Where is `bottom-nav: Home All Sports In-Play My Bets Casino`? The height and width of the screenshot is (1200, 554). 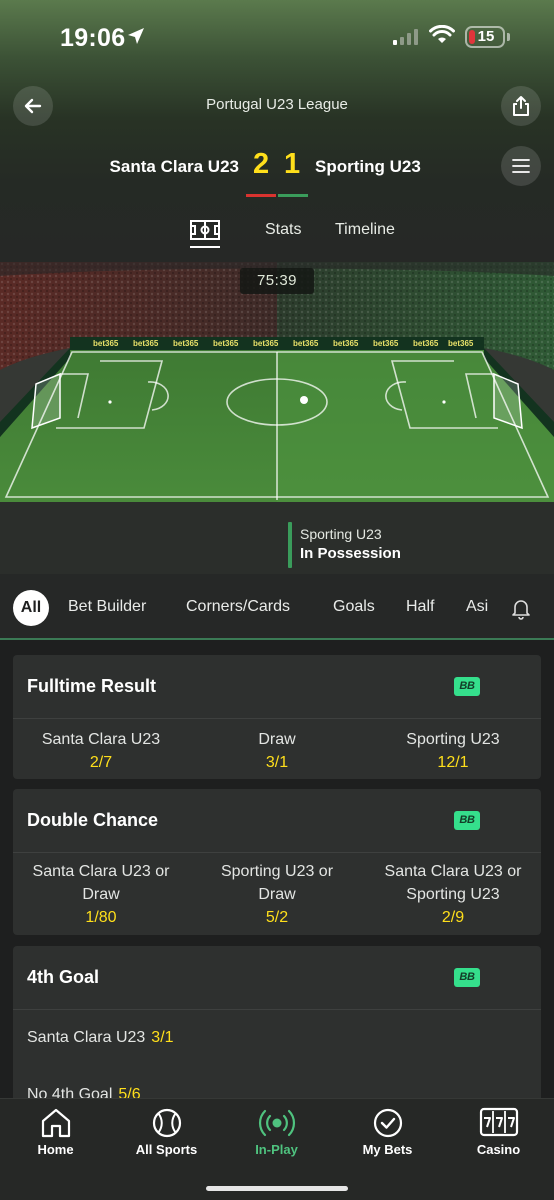
bottom-nav: Home All Sports In-Play My Bets Casino is located at coordinates (277, 1149).